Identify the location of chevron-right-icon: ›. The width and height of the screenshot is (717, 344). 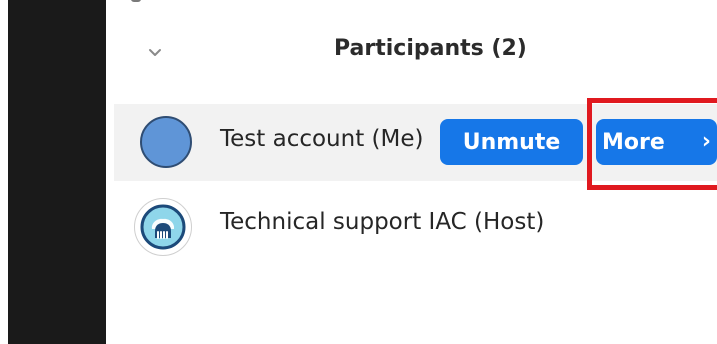
(706, 141).